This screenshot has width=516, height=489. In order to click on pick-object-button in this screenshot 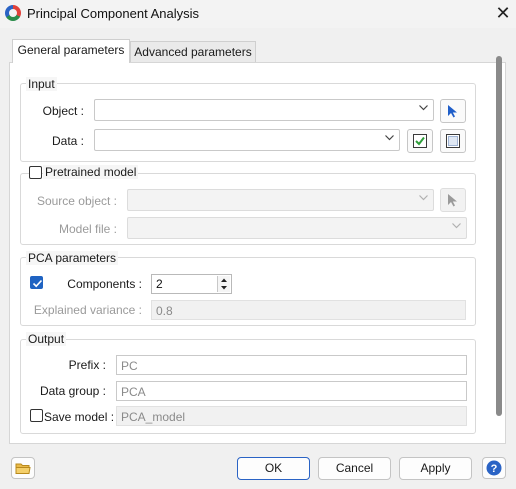, I will do `click(453, 111)`.